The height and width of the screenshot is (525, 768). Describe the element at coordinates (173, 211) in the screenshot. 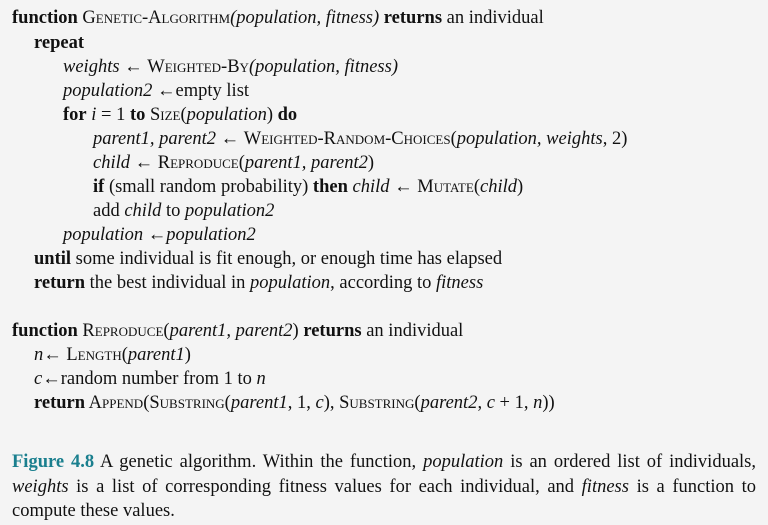

I see `to-text: to` at that location.